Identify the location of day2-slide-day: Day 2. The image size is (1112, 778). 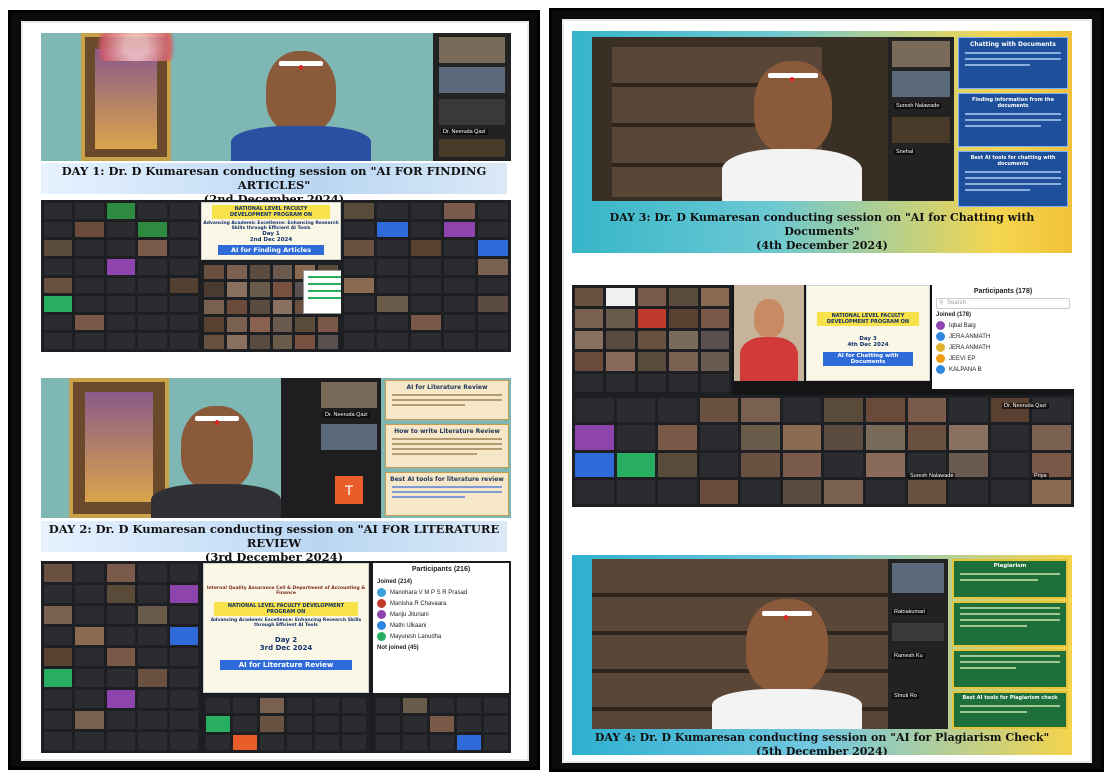
(286, 640).